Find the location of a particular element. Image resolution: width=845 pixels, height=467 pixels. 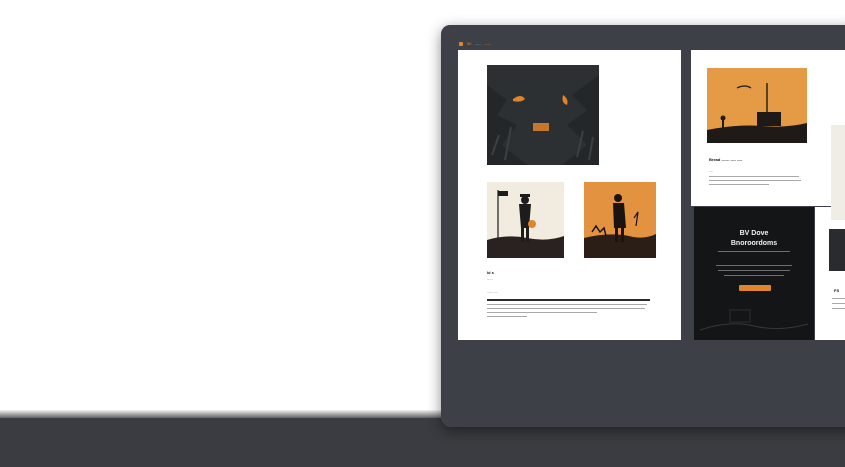

sketch-art-icon is located at coordinates (754, 320).